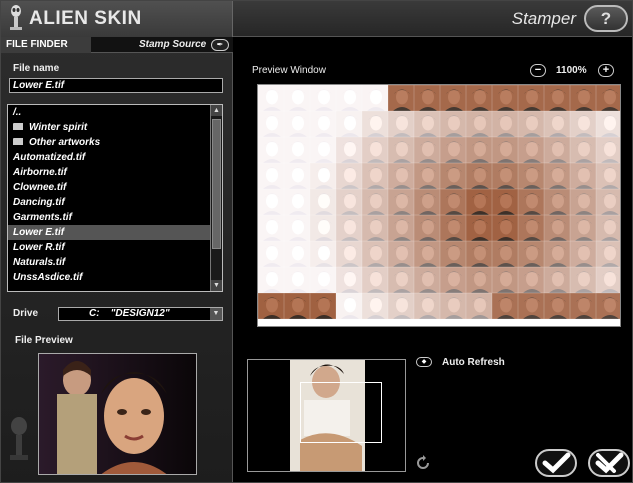  What do you see at coordinates (109, 232) in the screenshot?
I see `file-item: Lower E.tif` at bounding box center [109, 232].